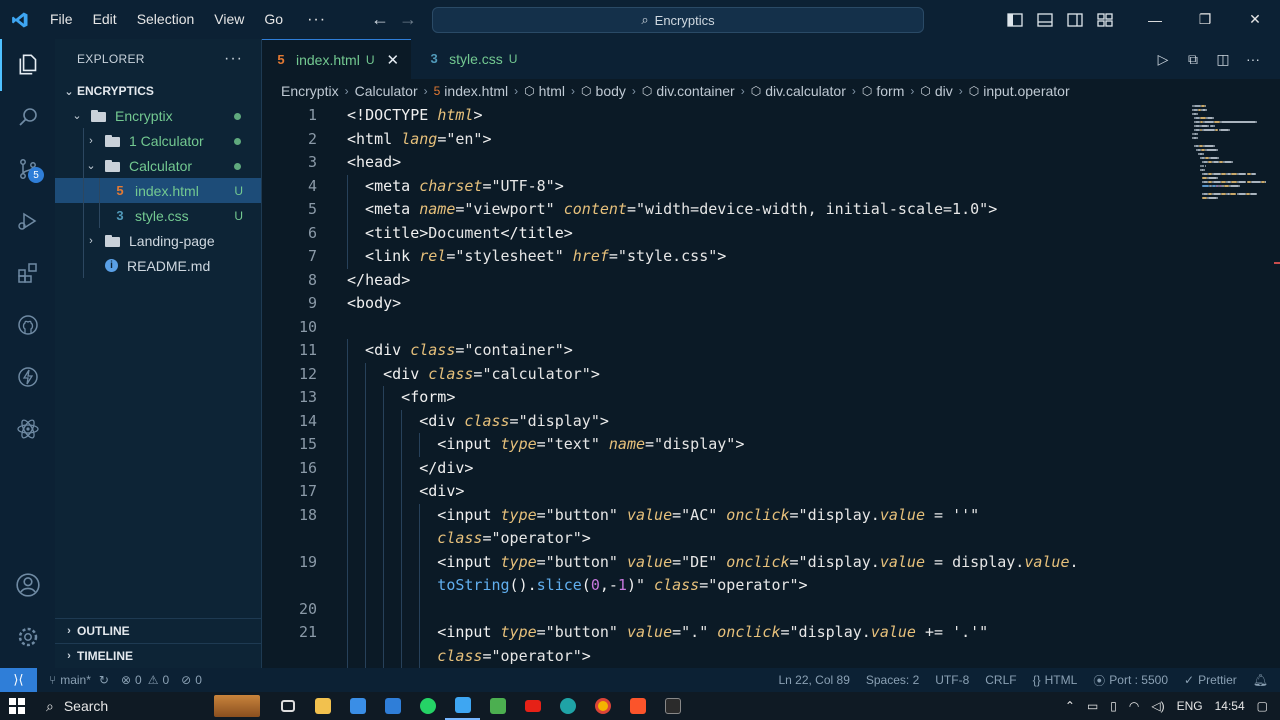 The image size is (1280, 720). Describe the element at coordinates (892, 680) in the screenshot. I see `indentation: Spaces: 2` at that location.